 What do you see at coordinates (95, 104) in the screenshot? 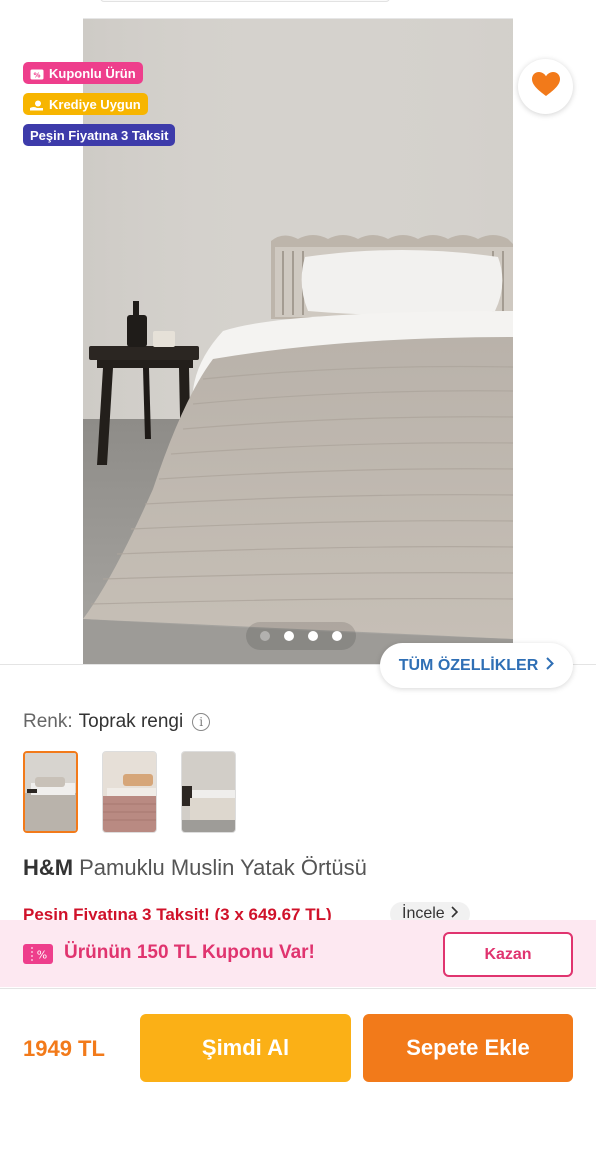
I see `credit-badge-label: Krediye Uygun` at bounding box center [95, 104].